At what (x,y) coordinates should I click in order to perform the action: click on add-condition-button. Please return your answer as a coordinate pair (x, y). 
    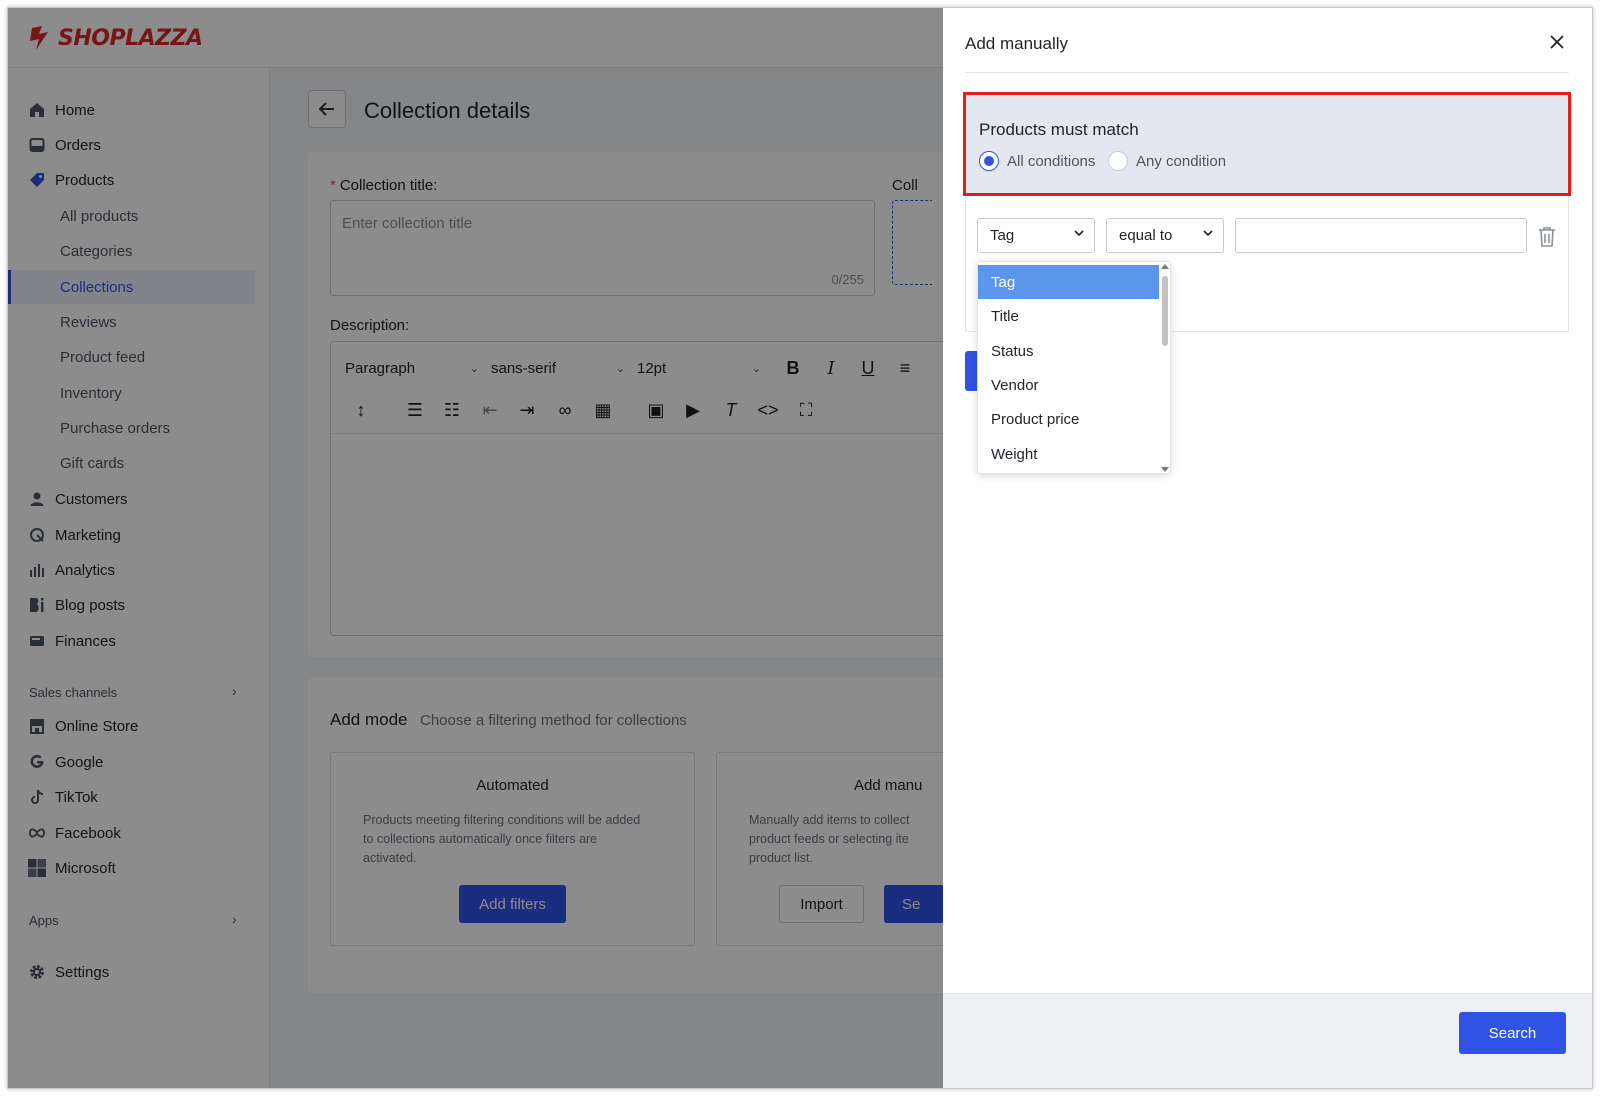
    Looking at the image, I should click on (971, 371).